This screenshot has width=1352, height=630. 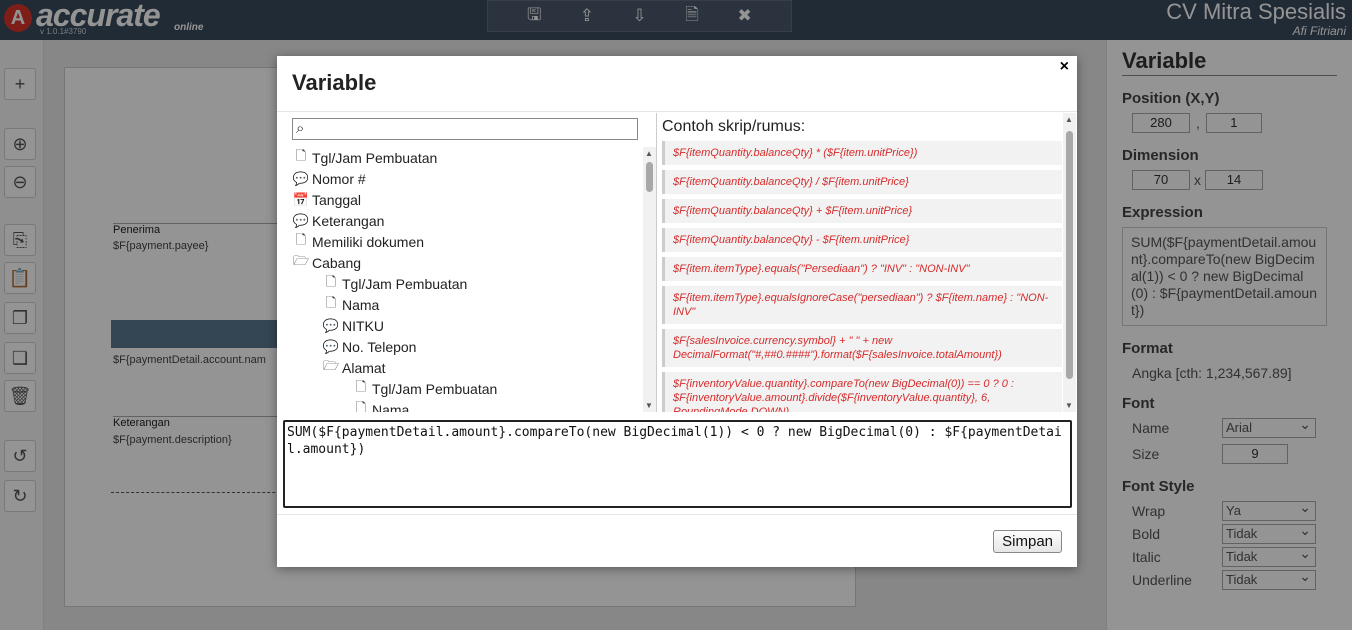 I want to click on tree-item: 📅 Tanggal, so click(x=326, y=199).